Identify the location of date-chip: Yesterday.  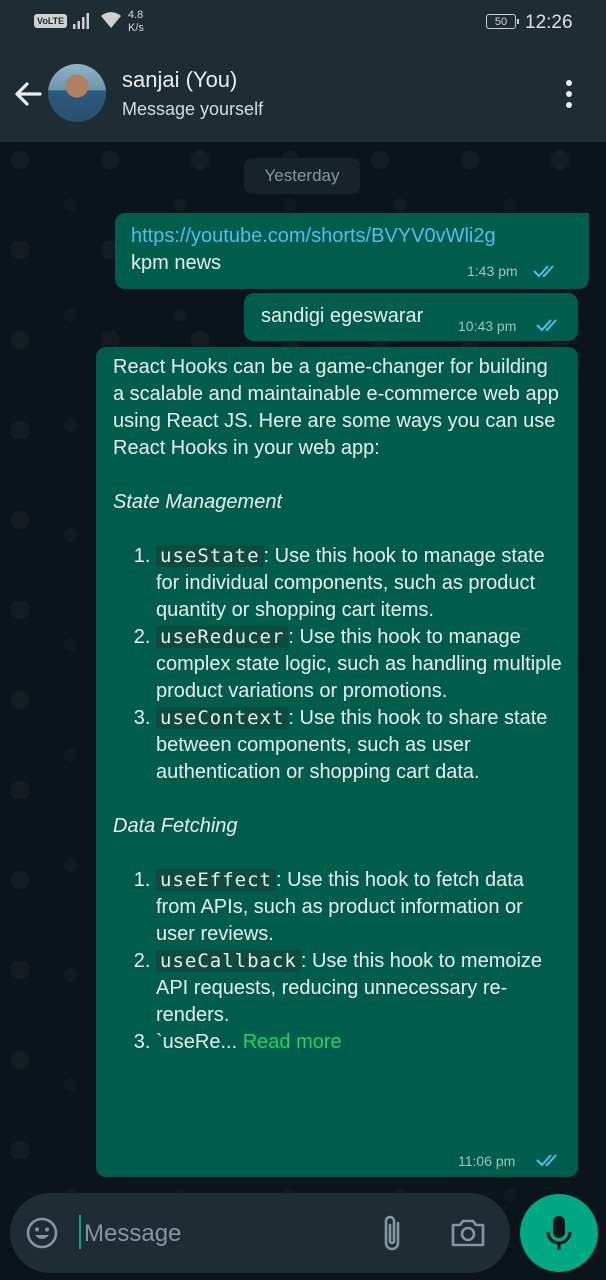
(302, 176).